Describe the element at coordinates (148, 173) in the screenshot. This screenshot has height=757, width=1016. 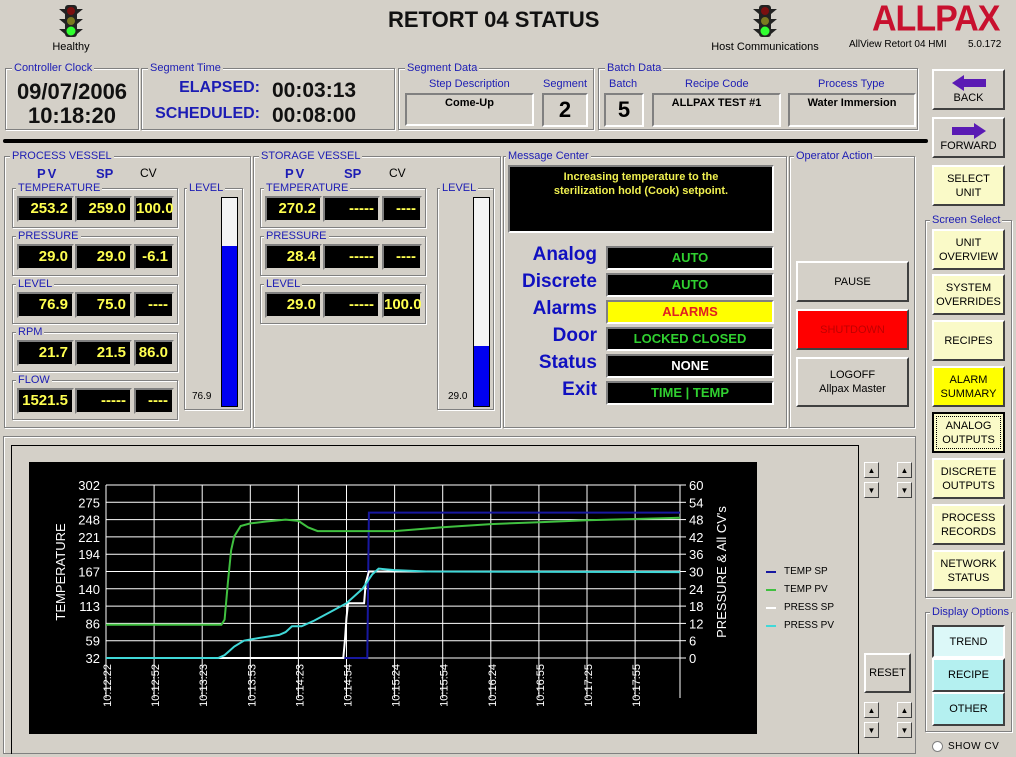
I see `cv-column-header: CV` at that location.